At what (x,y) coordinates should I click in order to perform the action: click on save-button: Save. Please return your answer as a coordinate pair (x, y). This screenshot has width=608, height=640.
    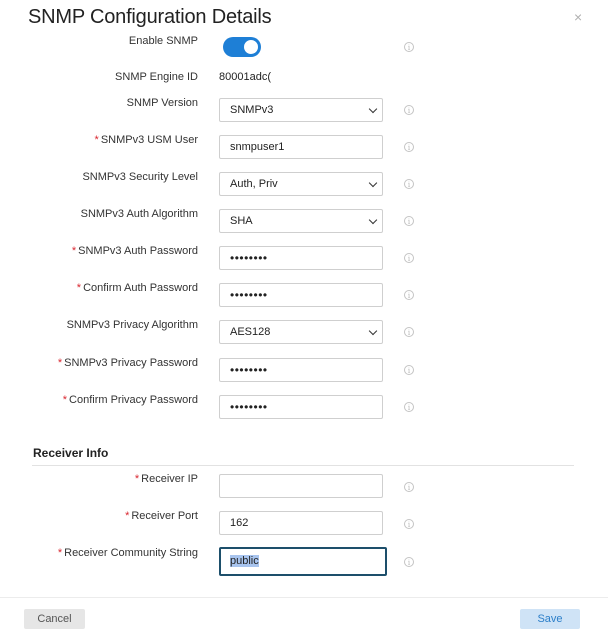
    Looking at the image, I should click on (550, 619).